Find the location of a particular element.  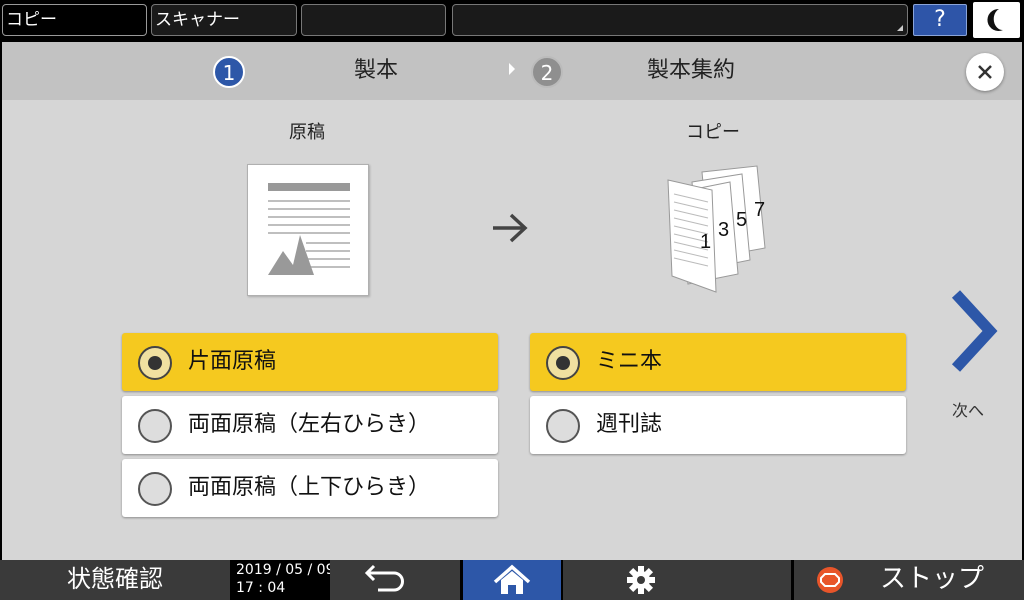

next-button is located at coordinates (974, 333).